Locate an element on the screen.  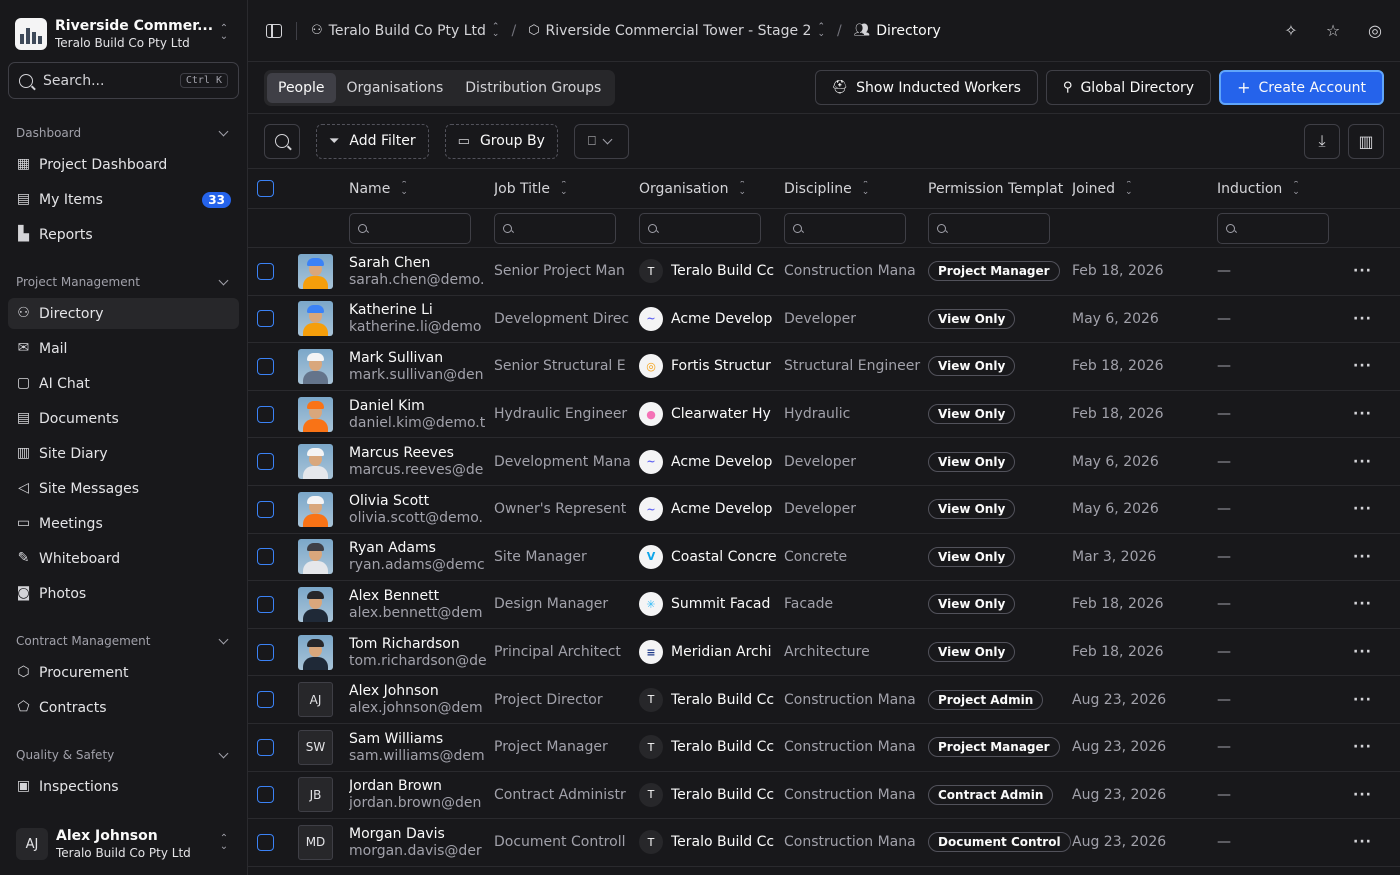
sidebar-item-documents: ▤ Documents is located at coordinates (123, 418).